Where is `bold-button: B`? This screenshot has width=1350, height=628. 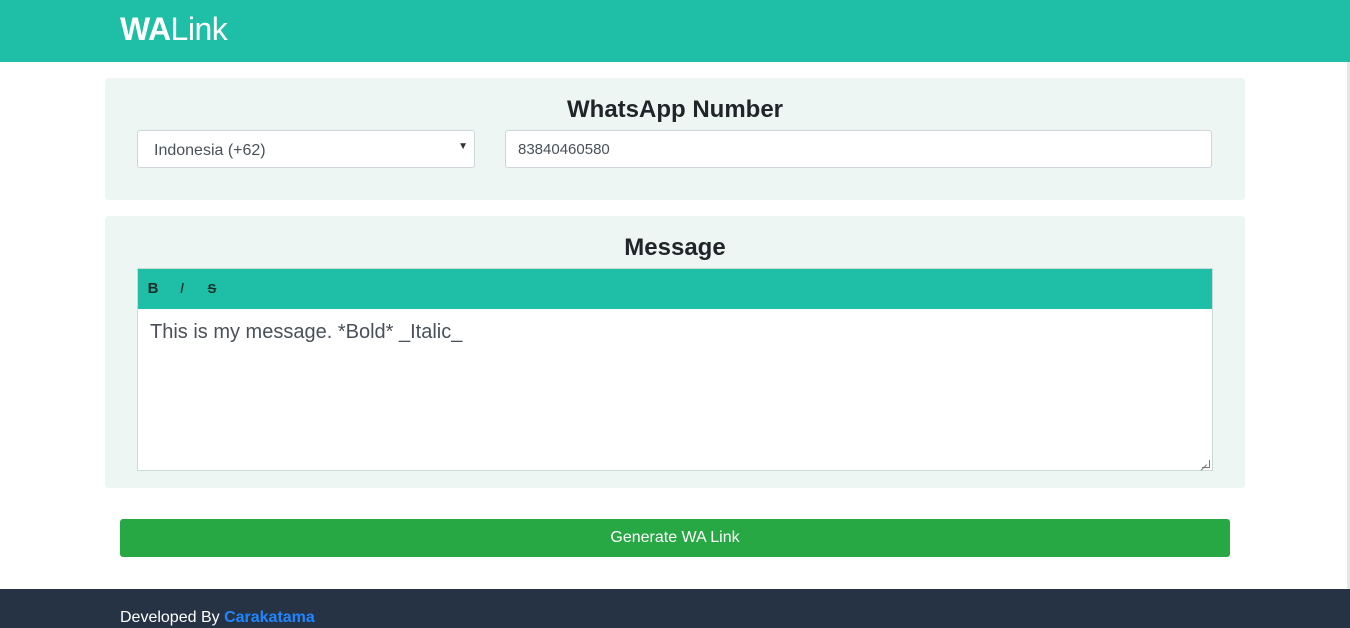
bold-button: B is located at coordinates (153, 288).